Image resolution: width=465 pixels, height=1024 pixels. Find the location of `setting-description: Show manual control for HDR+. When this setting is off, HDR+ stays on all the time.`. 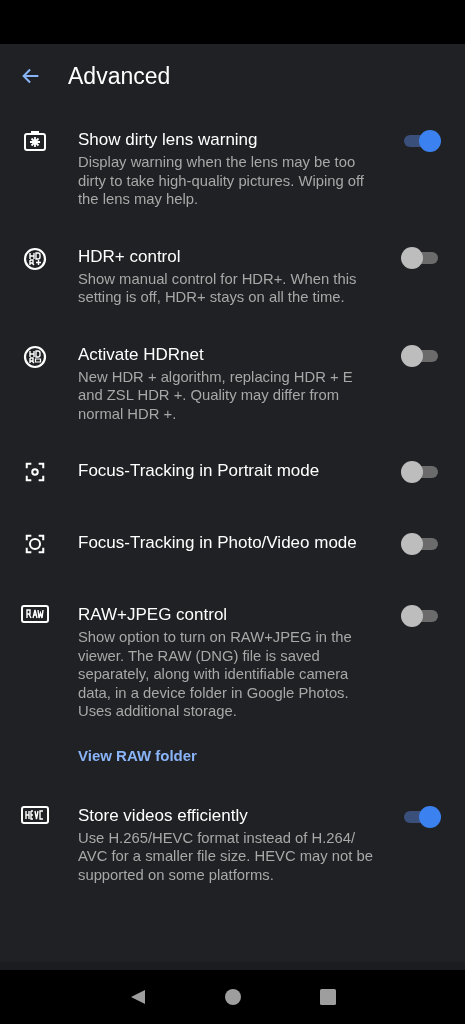

setting-description: Show manual control for HDR+. When this setting is off, HDR+ stays on all the time. is located at coordinates (218, 288).